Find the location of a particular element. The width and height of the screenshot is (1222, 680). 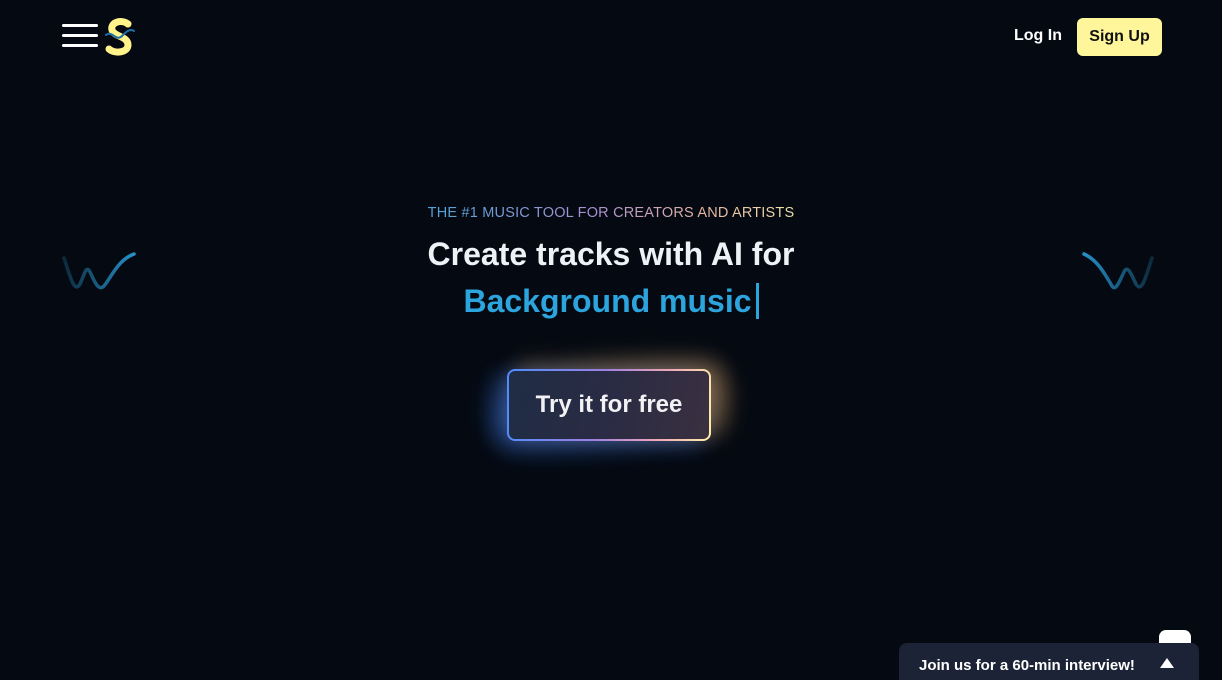

login-link: Log In is located at coordinates (1038, 36).